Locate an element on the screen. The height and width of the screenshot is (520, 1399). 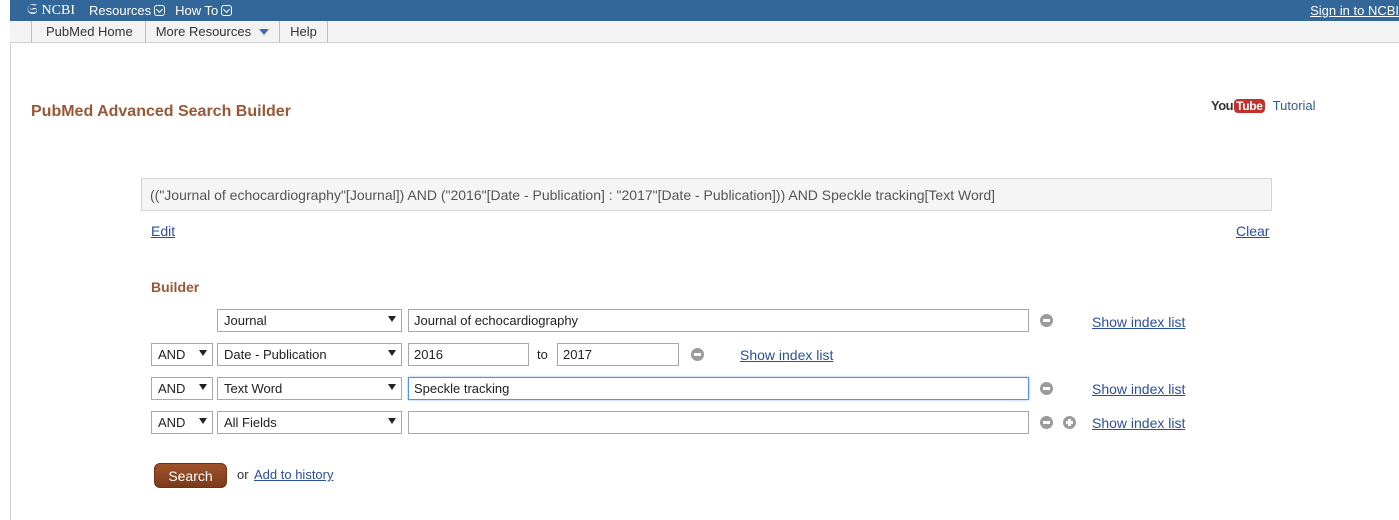
operator-select-3: AND is located at coordinates (182, 388).